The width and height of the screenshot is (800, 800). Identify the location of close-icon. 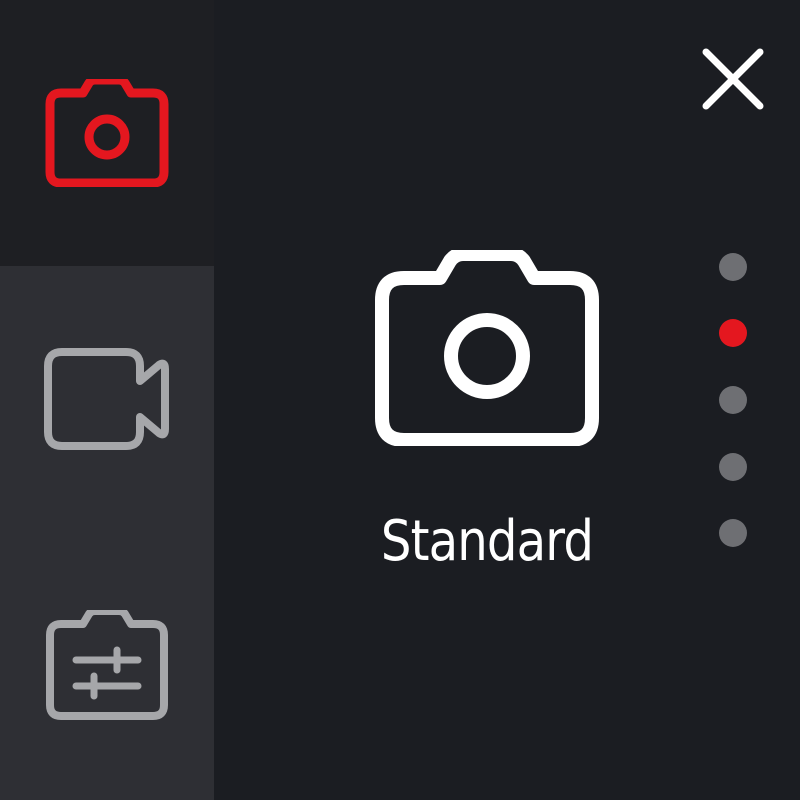
(733, 79).